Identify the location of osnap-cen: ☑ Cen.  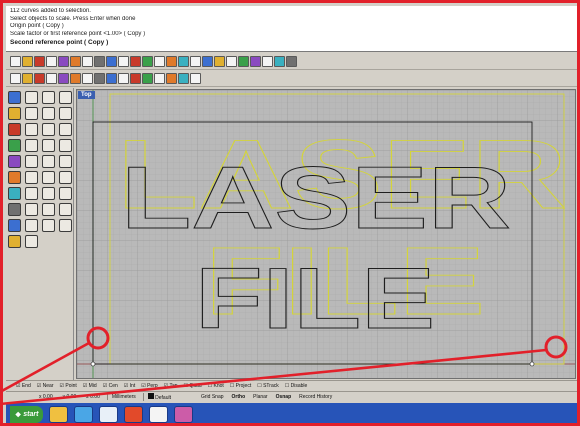
(110, 386).